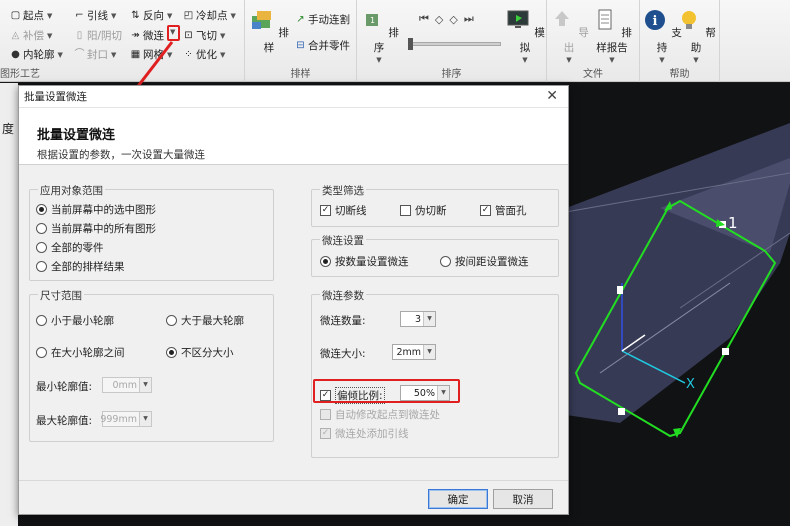 The image size is (790, 526). What do you see at coordinates (64, 387) in the screenshot?
I see `min-contour-label: 最小轮廓值:` at bounding box center [64, 387].